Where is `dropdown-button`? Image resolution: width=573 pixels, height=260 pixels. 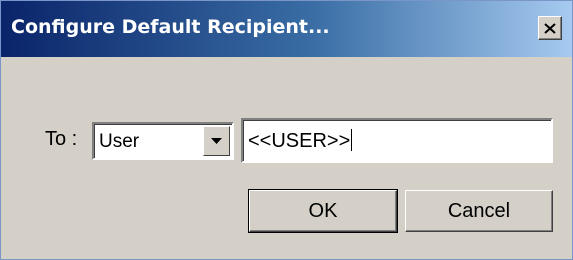
dropdown-button is located at coordinates (216, 141).